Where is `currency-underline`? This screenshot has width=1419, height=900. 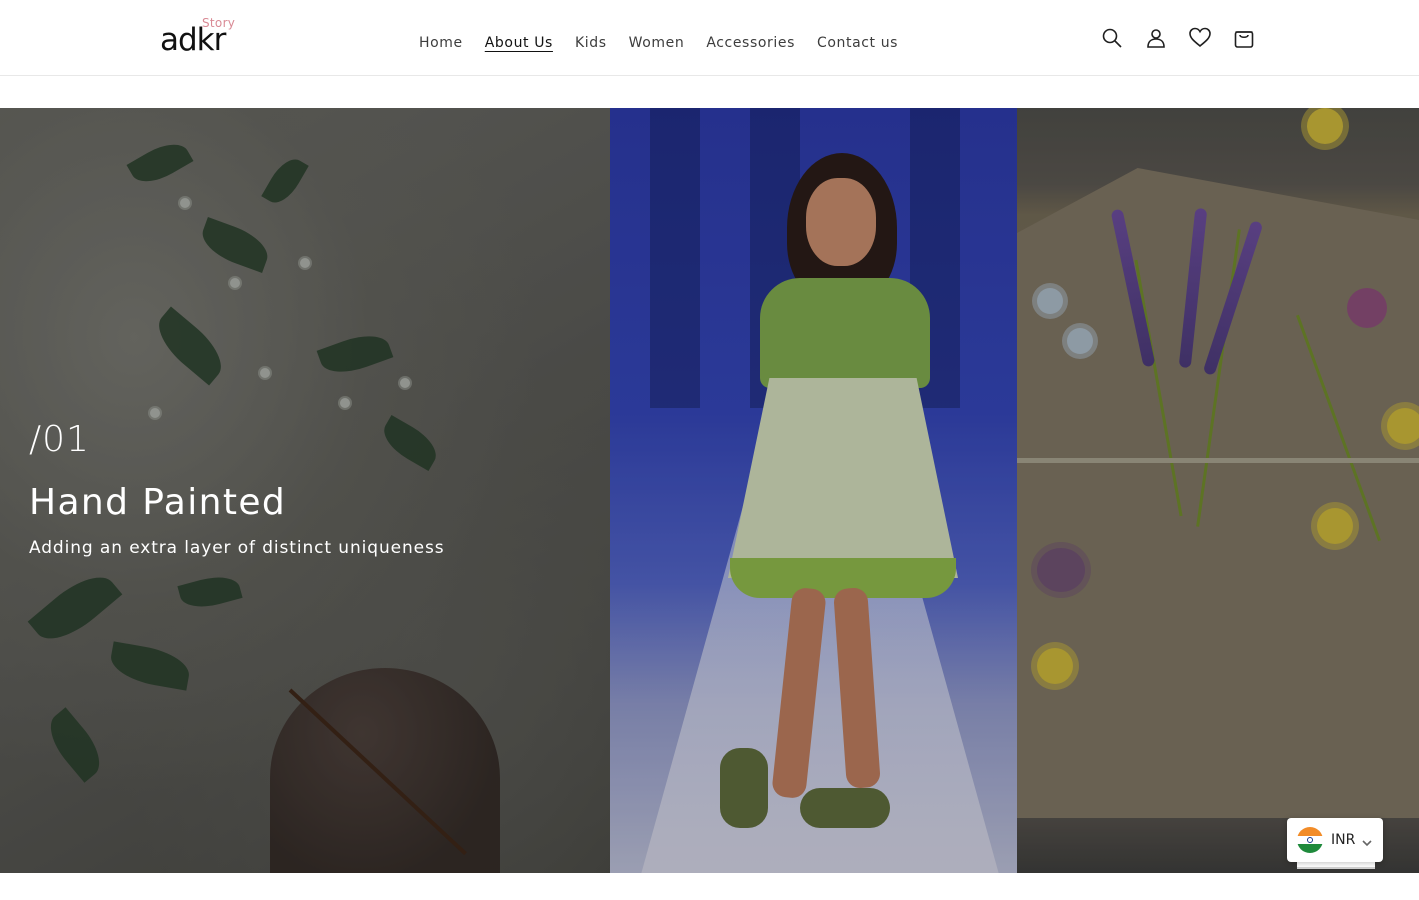
currency-underline is located at coordinates (1336, 865).